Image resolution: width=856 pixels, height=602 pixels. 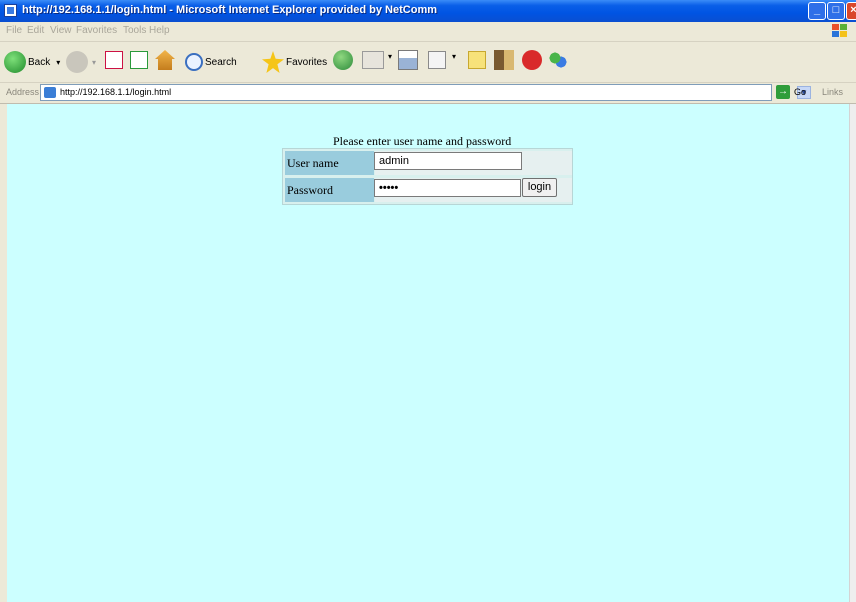 I want to click on password-input: •••••, so click(x=447, y=188).